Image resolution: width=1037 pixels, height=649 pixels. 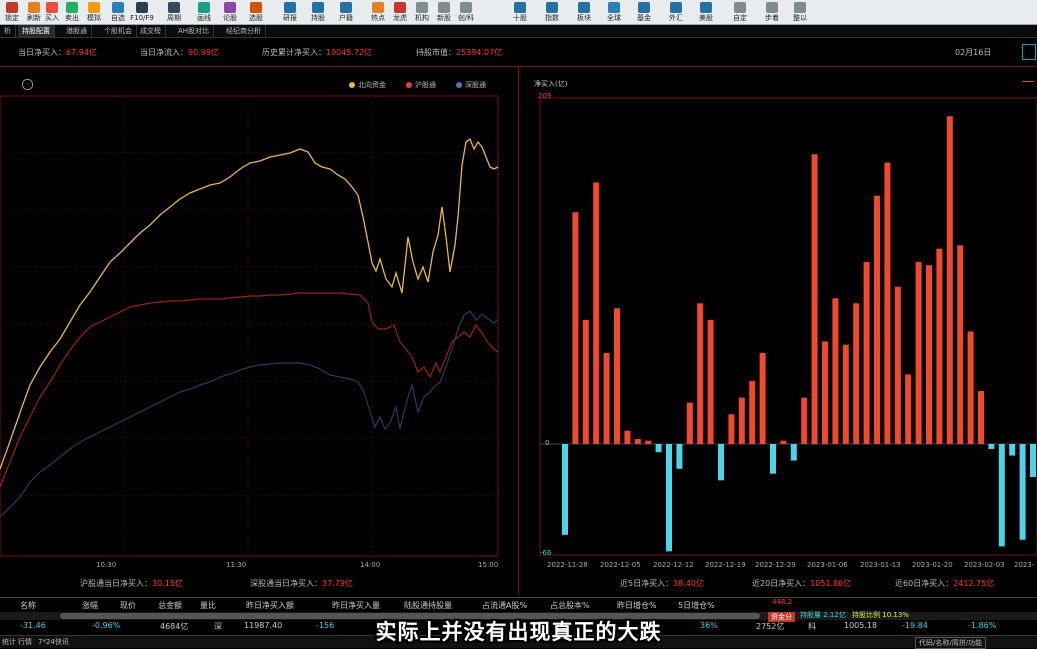 I want to click on toolbar-button-6: F10/F9, so click(x=142, y=12).